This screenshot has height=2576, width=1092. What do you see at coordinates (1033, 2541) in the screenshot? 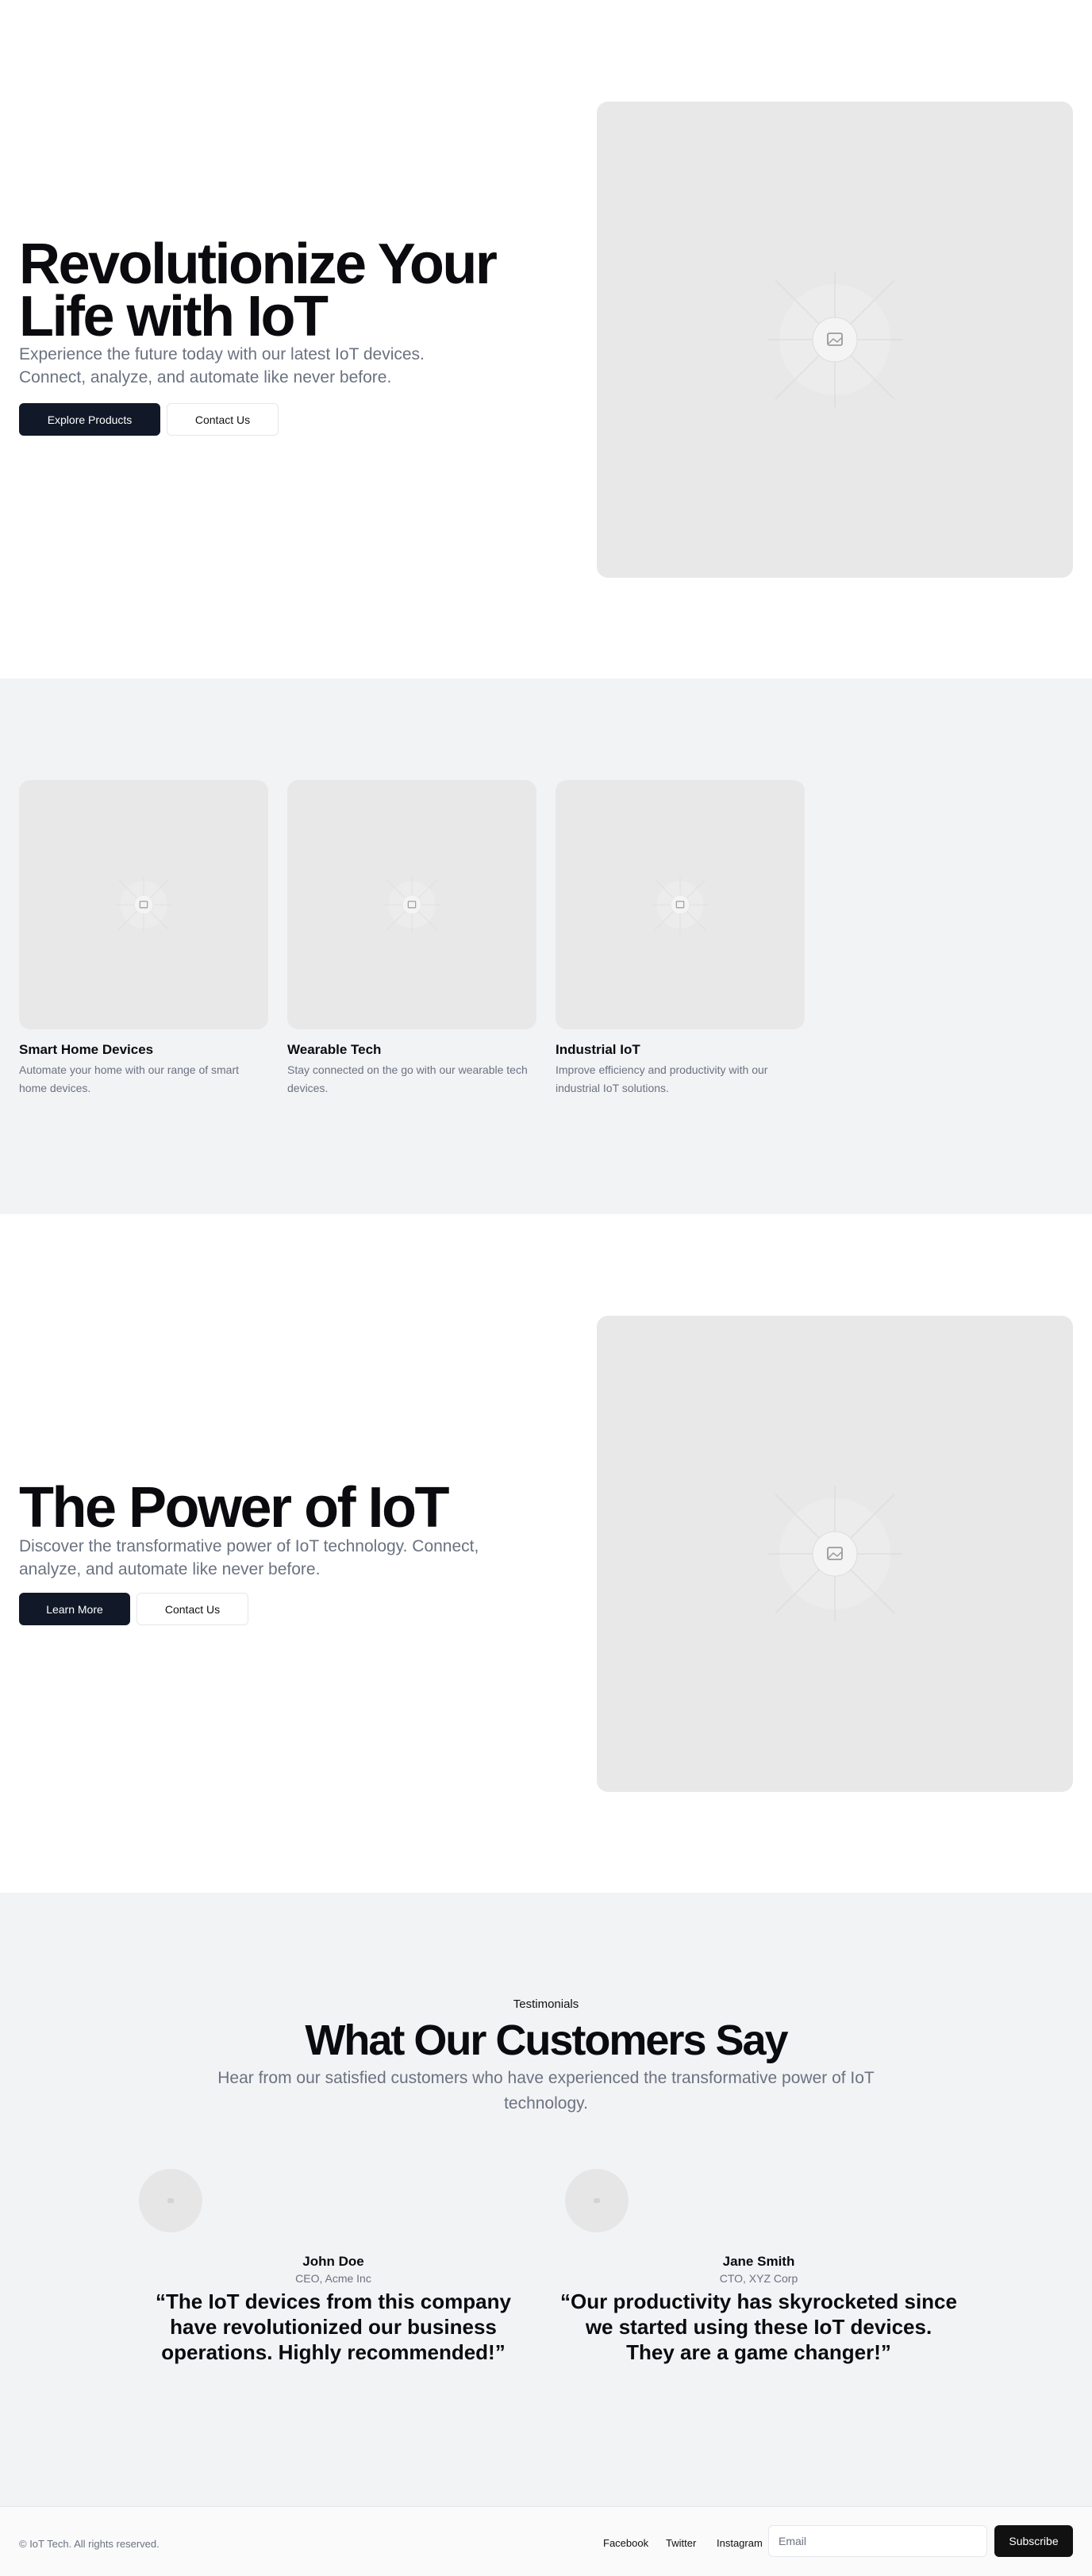
I see `subscribe-button: Subscribe` at bounding box center [1033, 2541].